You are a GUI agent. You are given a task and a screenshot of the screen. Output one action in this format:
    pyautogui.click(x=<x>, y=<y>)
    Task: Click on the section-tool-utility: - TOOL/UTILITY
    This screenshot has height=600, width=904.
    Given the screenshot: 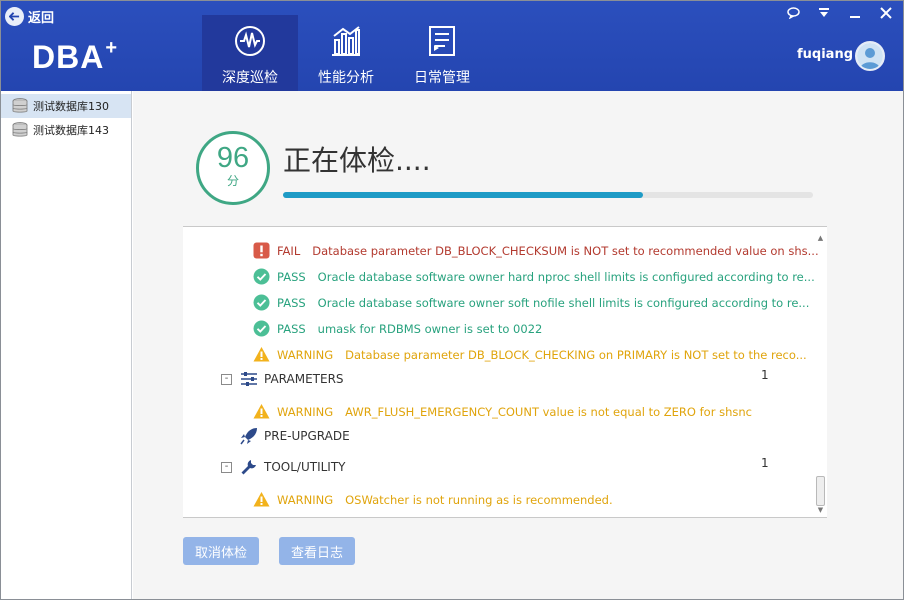 What is the action you would take?
    pyautogui.click(x=283, y=467)
    